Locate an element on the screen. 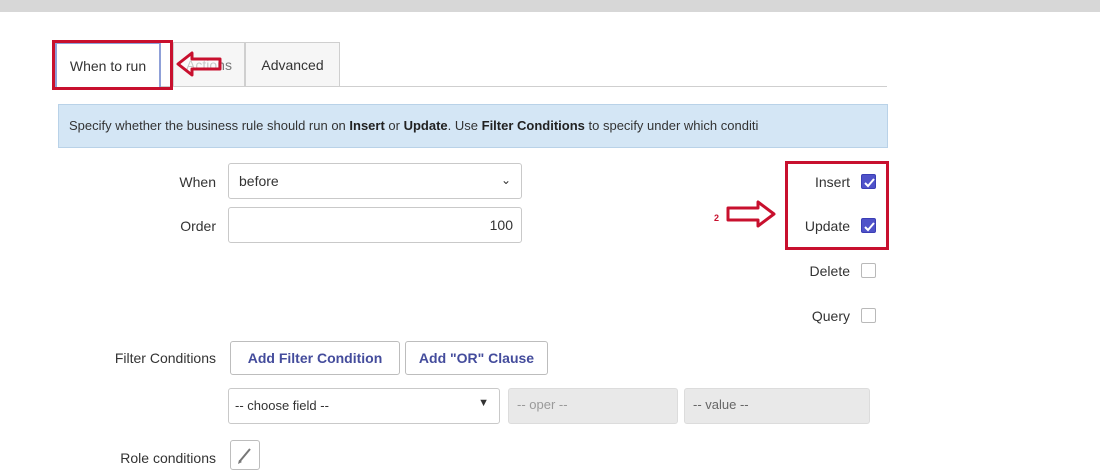 The width and height of the screenshot is (1100, 470). query-checkbox is located at coordinates (868, 315).